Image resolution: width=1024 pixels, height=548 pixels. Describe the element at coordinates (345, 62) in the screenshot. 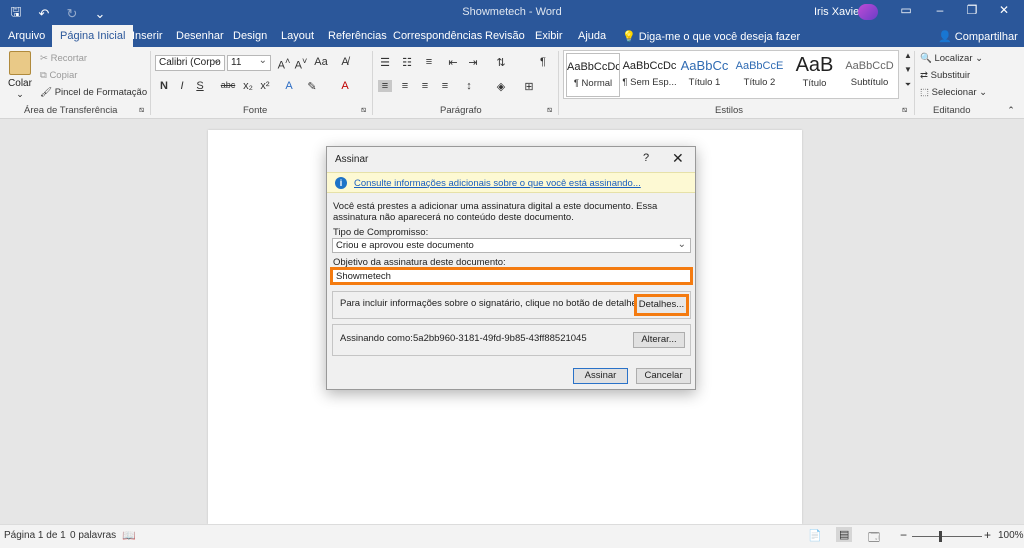

I see `clear-formatting-icon: A̸` at that location.